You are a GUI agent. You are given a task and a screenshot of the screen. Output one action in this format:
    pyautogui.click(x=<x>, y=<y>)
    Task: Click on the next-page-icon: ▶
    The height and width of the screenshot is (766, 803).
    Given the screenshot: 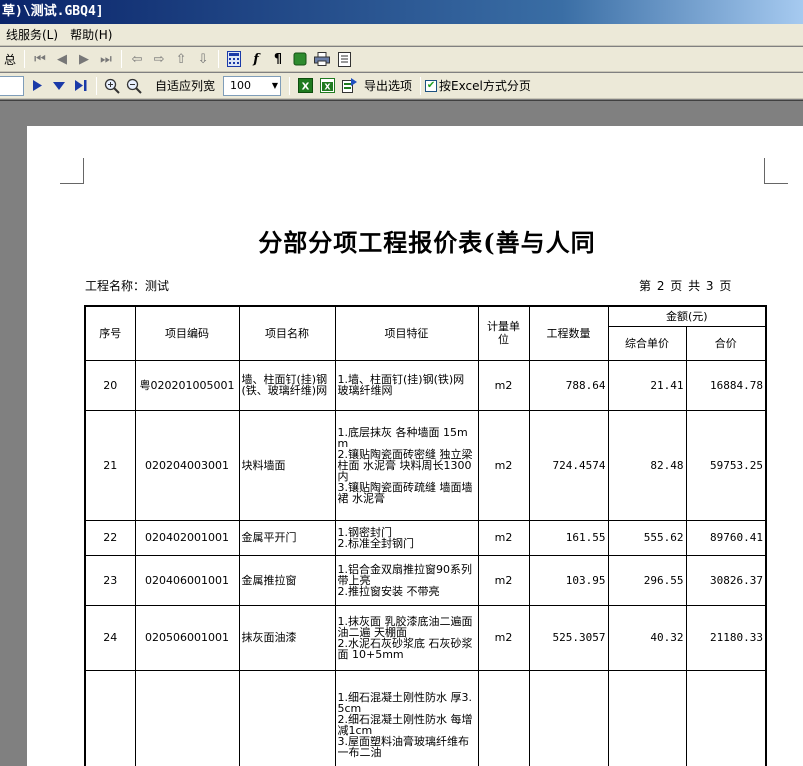 What is the action you would take?
    pyautogui.click(x=84, y=59)
    